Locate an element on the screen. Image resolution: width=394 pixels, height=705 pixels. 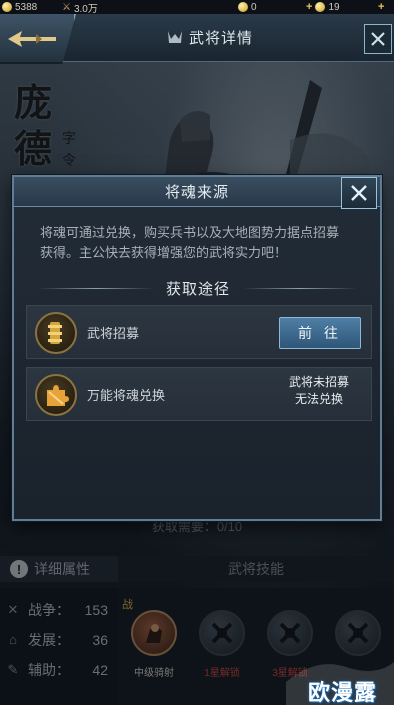
copper-coin-icon is located at coordinates (243, 7).